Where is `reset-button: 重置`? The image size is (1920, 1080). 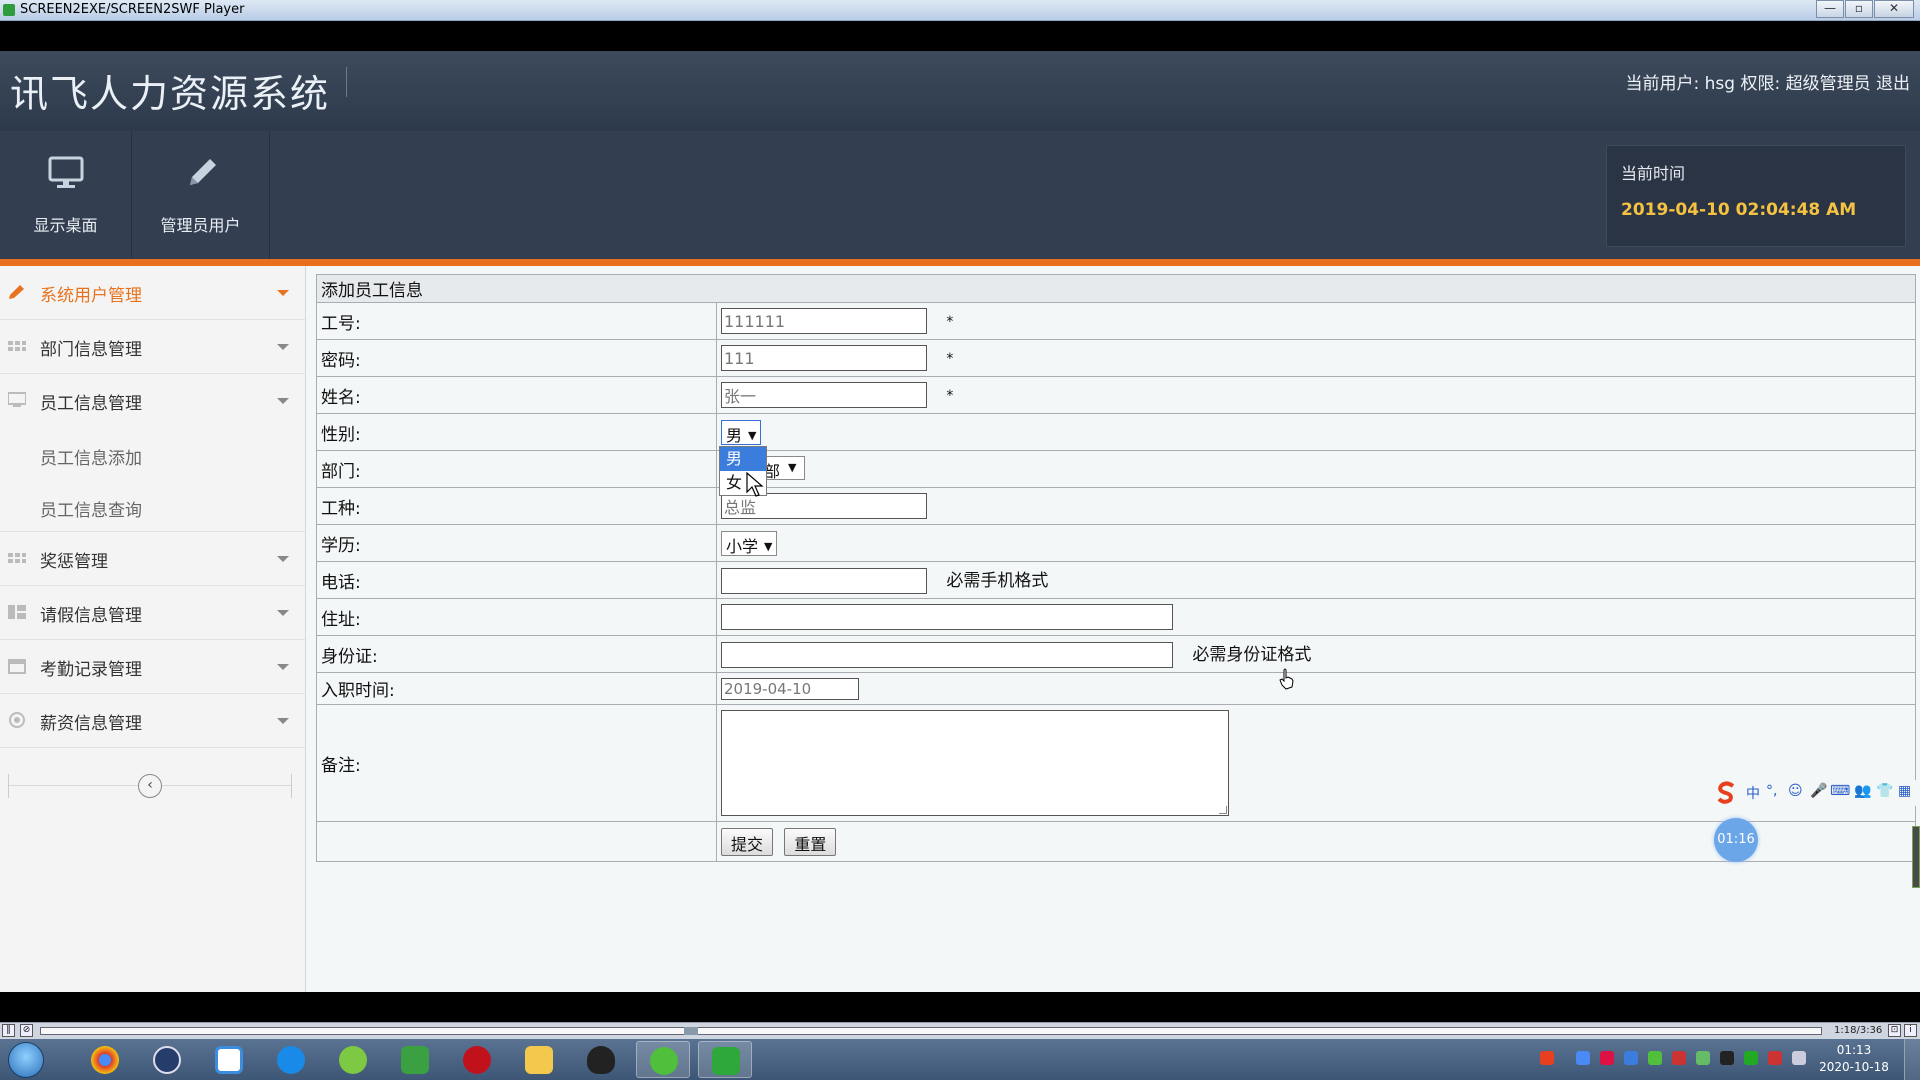 reset-button: 重置 is located at coordinates (810, 841).